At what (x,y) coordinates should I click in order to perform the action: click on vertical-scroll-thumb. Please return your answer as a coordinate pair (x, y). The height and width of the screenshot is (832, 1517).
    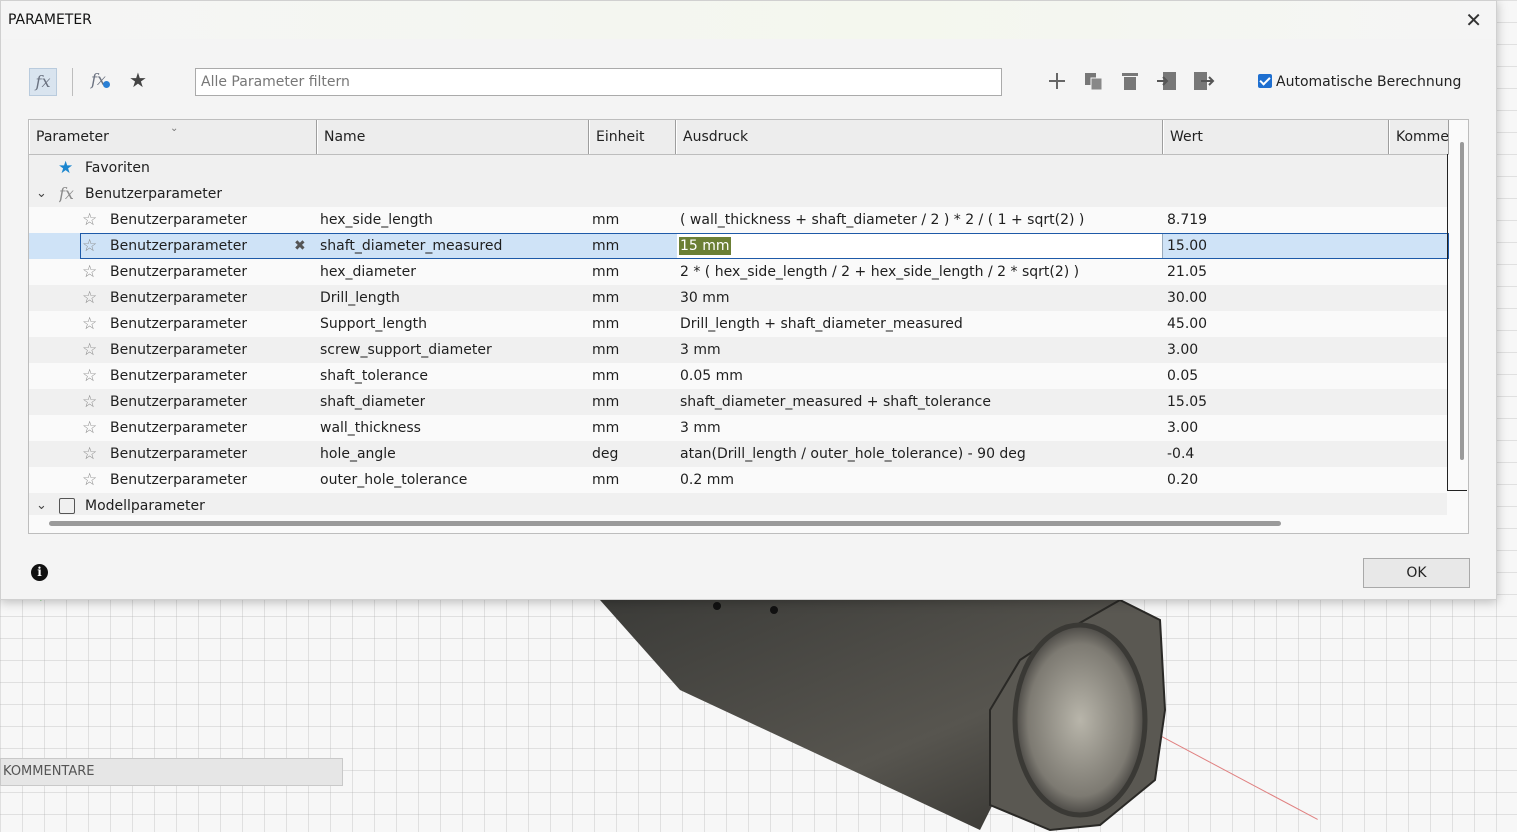
    Looking at the image, I should click on (1462, 301).